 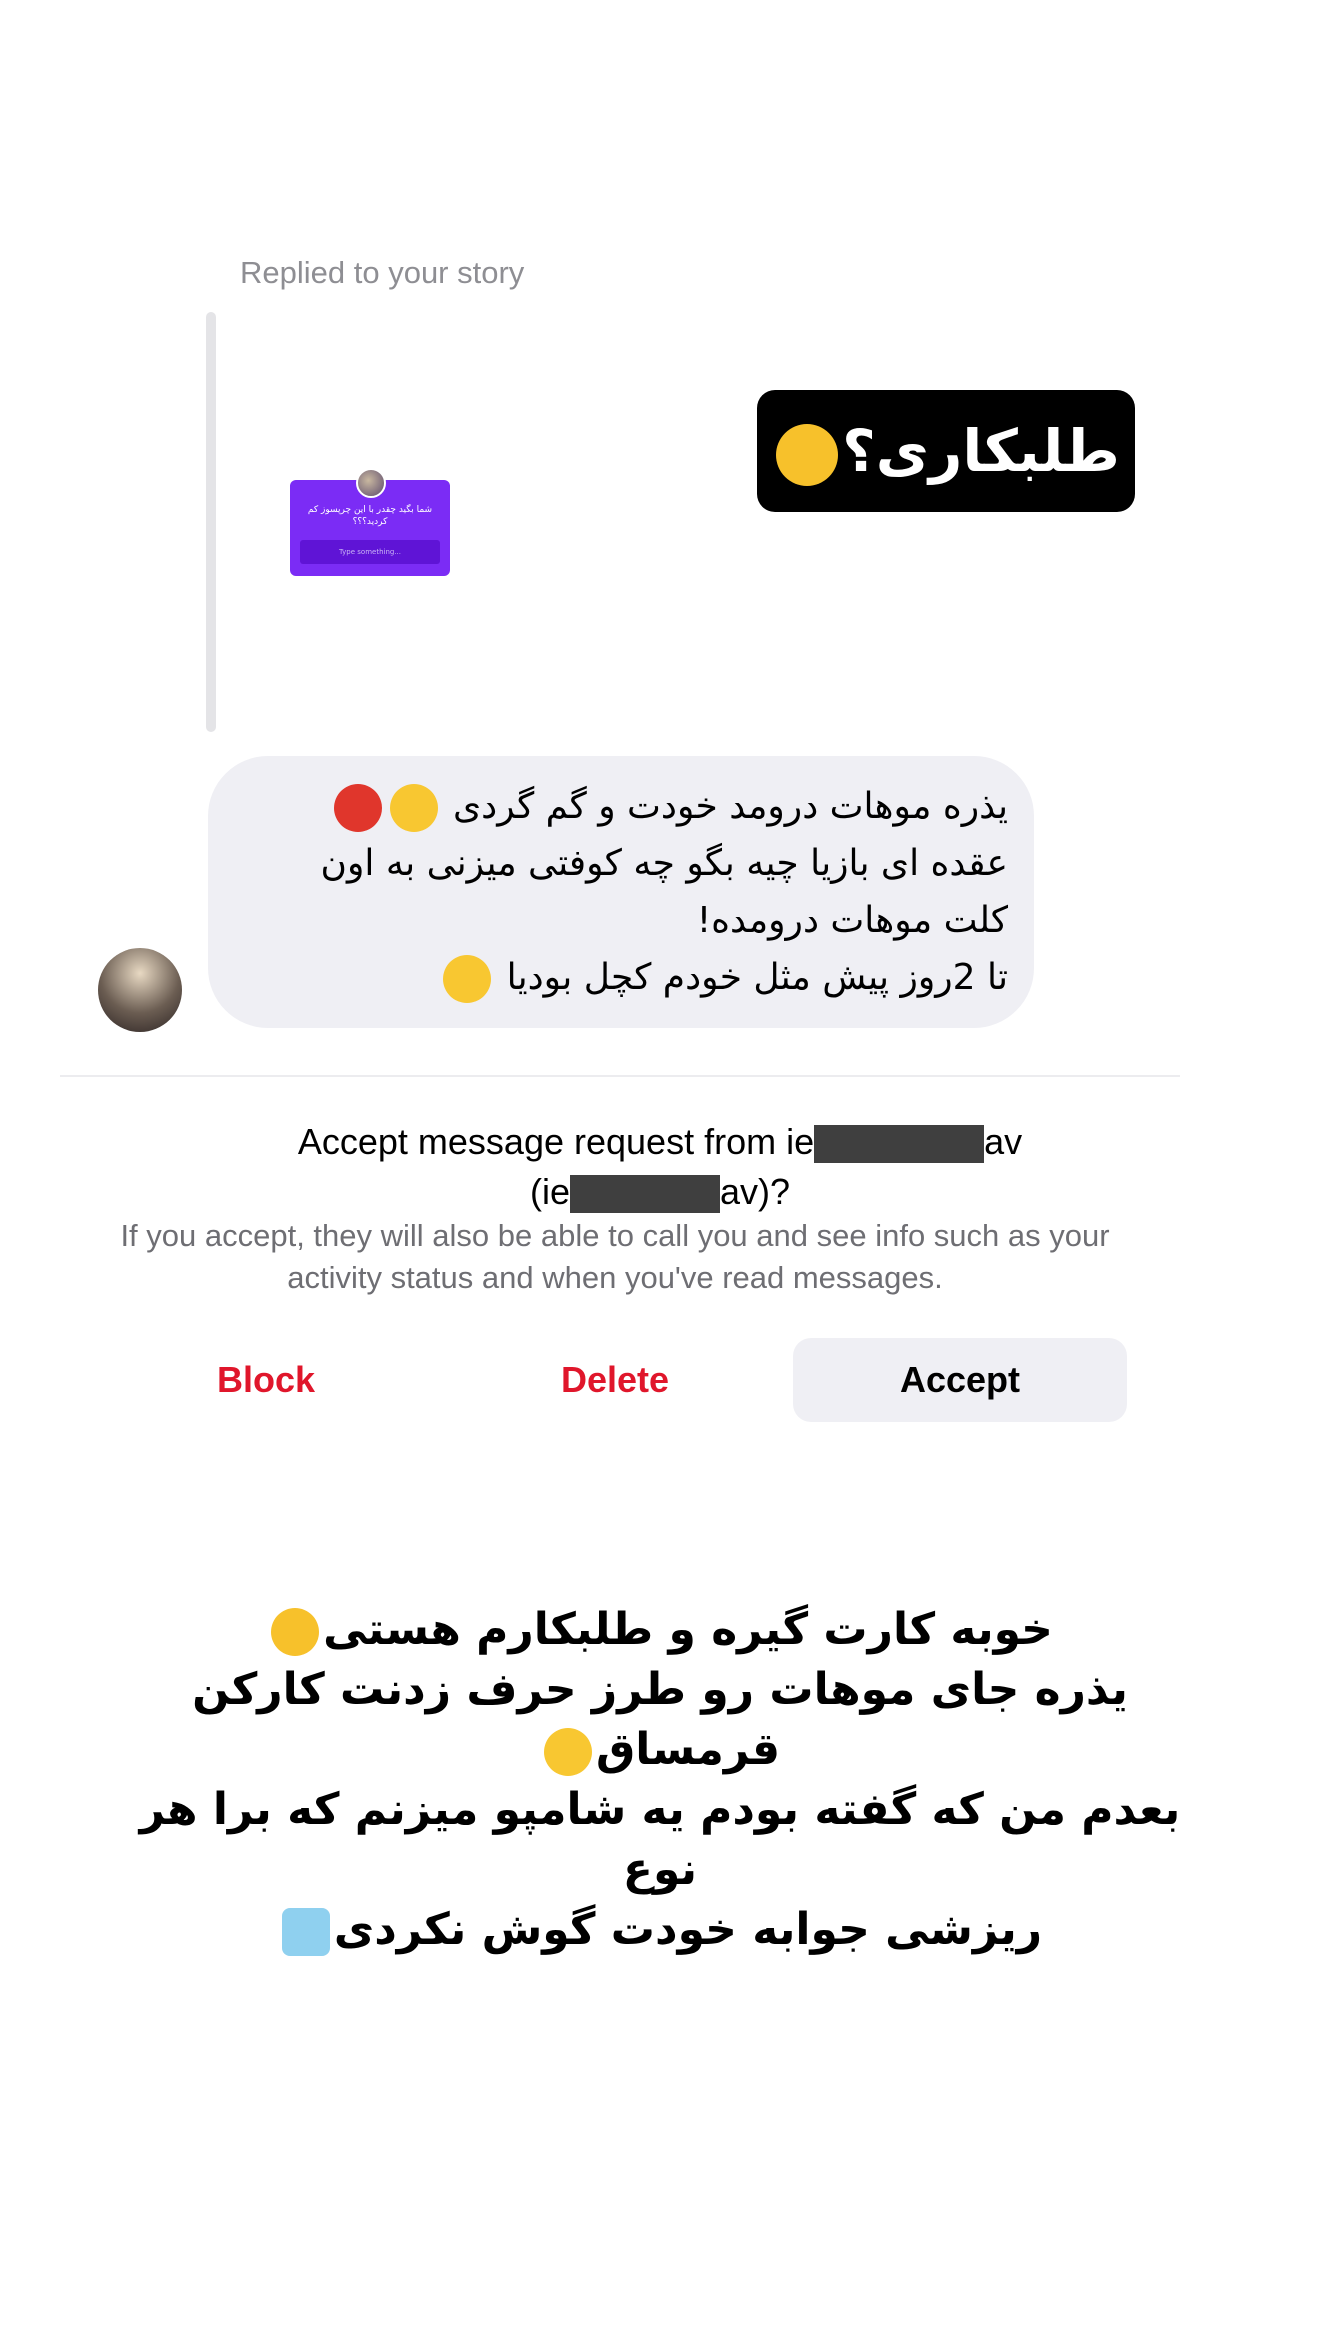 I want to click on replied-to-story-label: Replied to your story, so click(x=382, y=272).